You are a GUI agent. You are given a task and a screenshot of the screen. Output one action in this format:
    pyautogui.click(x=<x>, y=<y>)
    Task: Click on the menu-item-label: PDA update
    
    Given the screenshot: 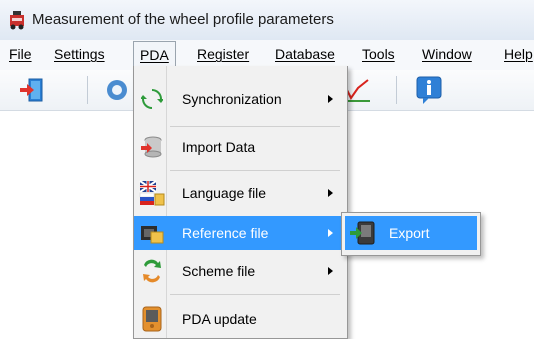 What is the action you would take?
    pyautogui.click(x=219, y=319)
    